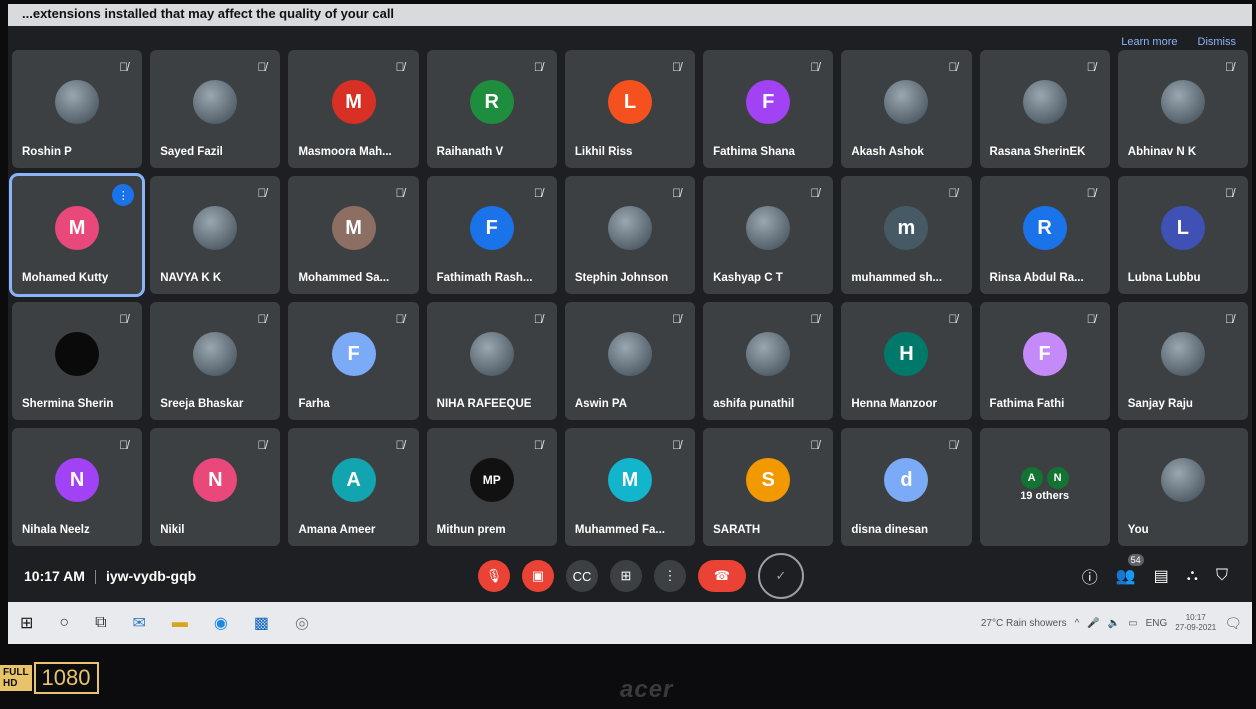 Image resolution: width=1256 pixels, height=709 pixels. What do you see at coordinates (64, 623) in the screenshot?
I see `search-icon: ○` at bounding box center [64, 623].